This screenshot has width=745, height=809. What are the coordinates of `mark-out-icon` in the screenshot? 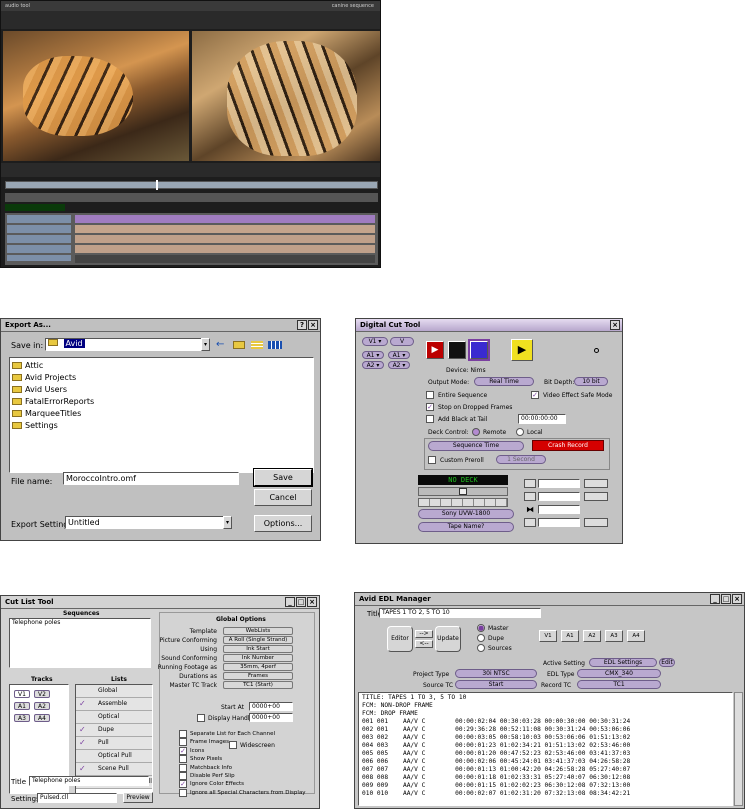 It's located at (530, 496).